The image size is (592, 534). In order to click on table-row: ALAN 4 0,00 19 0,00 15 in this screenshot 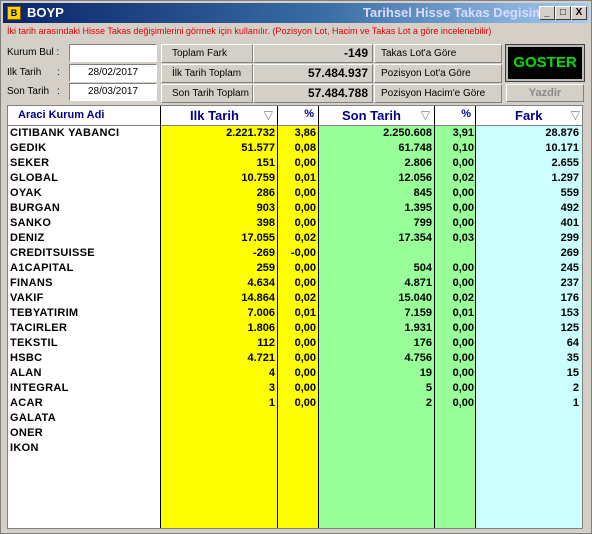, I will do `click(295, 373)`.